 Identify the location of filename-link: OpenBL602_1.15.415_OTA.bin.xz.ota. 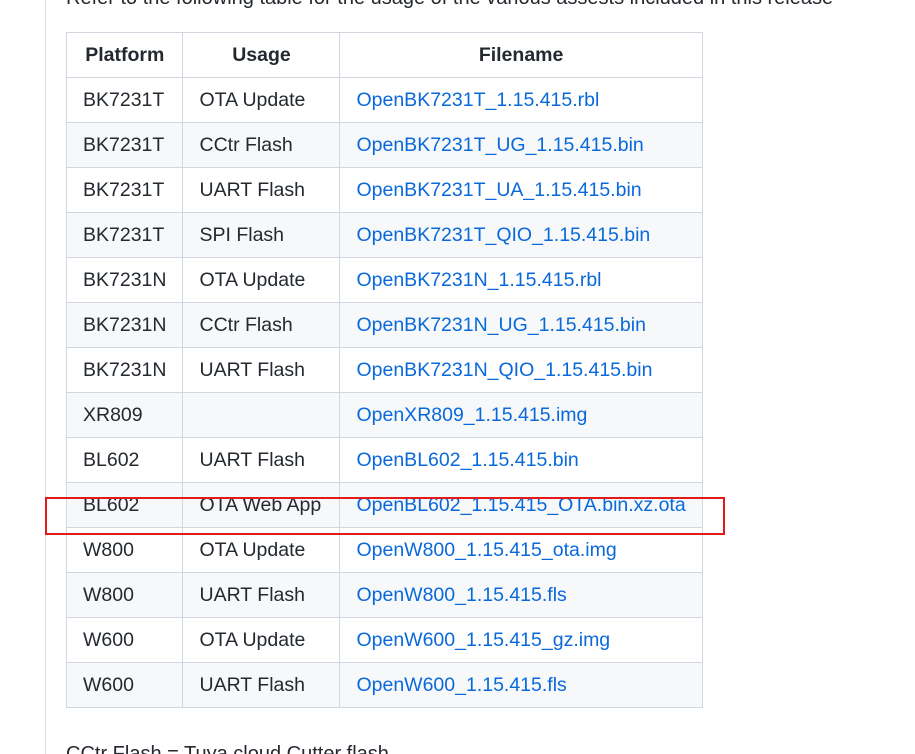
(520, 505).